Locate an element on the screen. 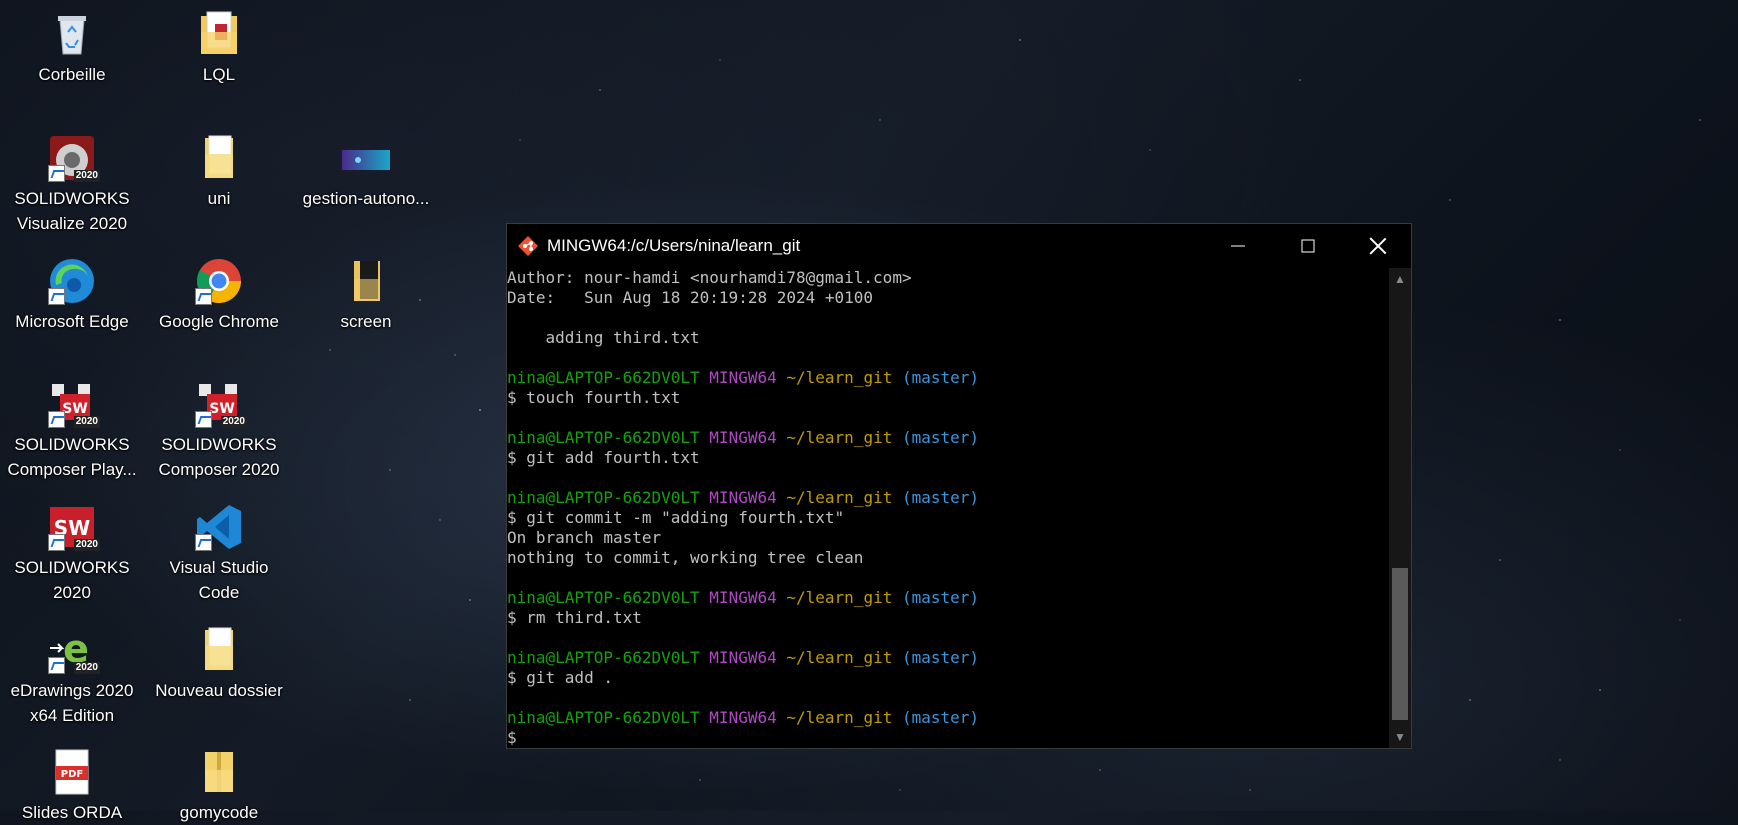 The image size is (1738, 825). close-button is located at coordinates (1378, 246).